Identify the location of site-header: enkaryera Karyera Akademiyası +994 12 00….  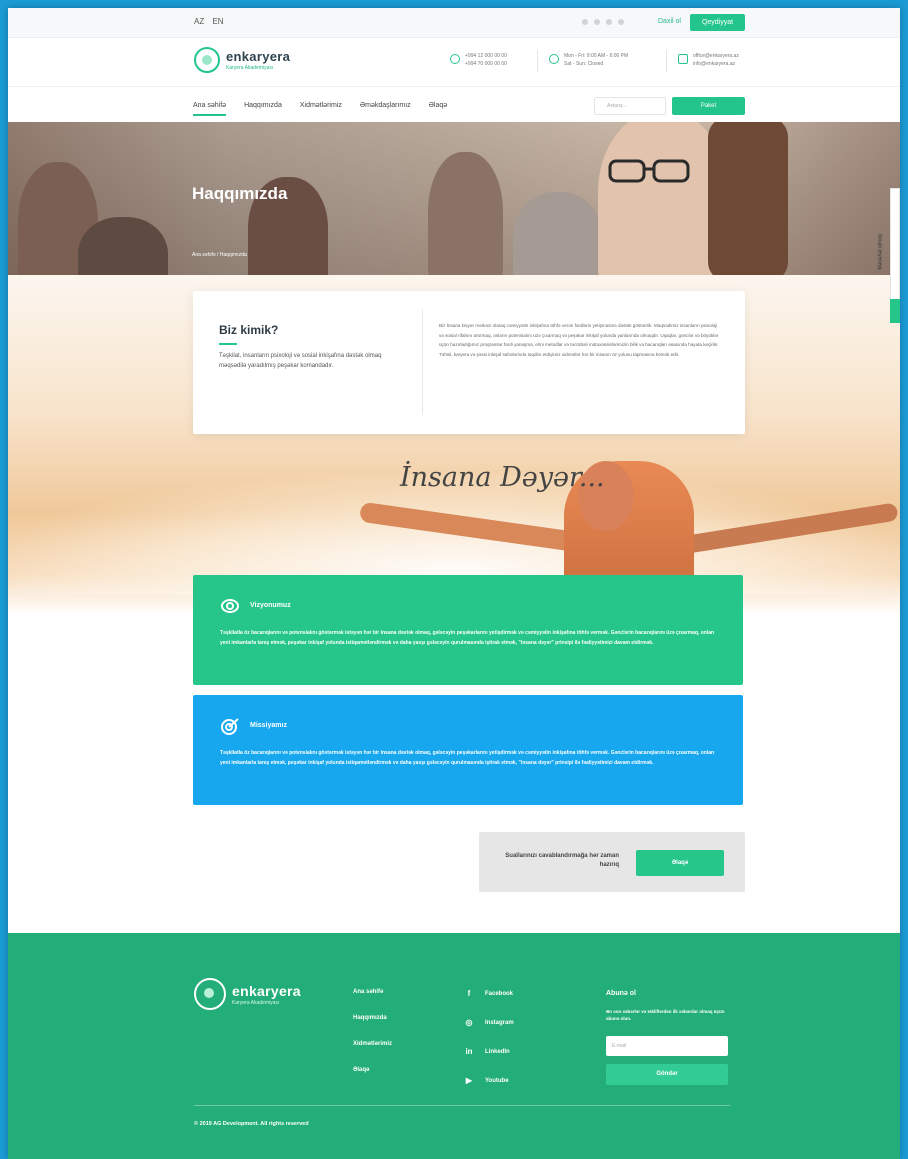
(454, 63).